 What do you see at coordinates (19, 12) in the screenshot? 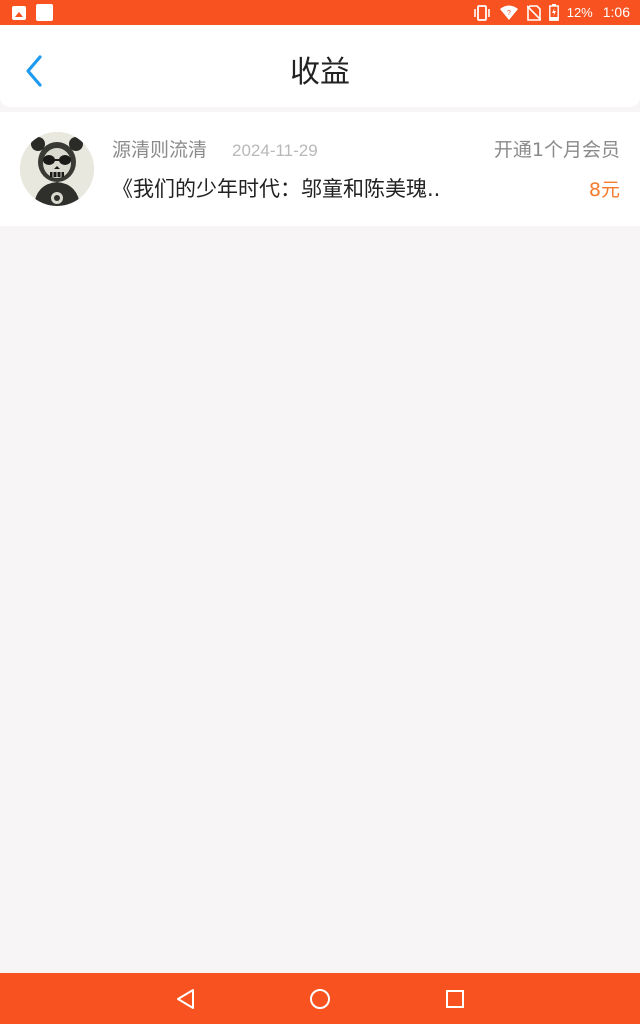
I see `image-icon` at bounding box center [19, 12].